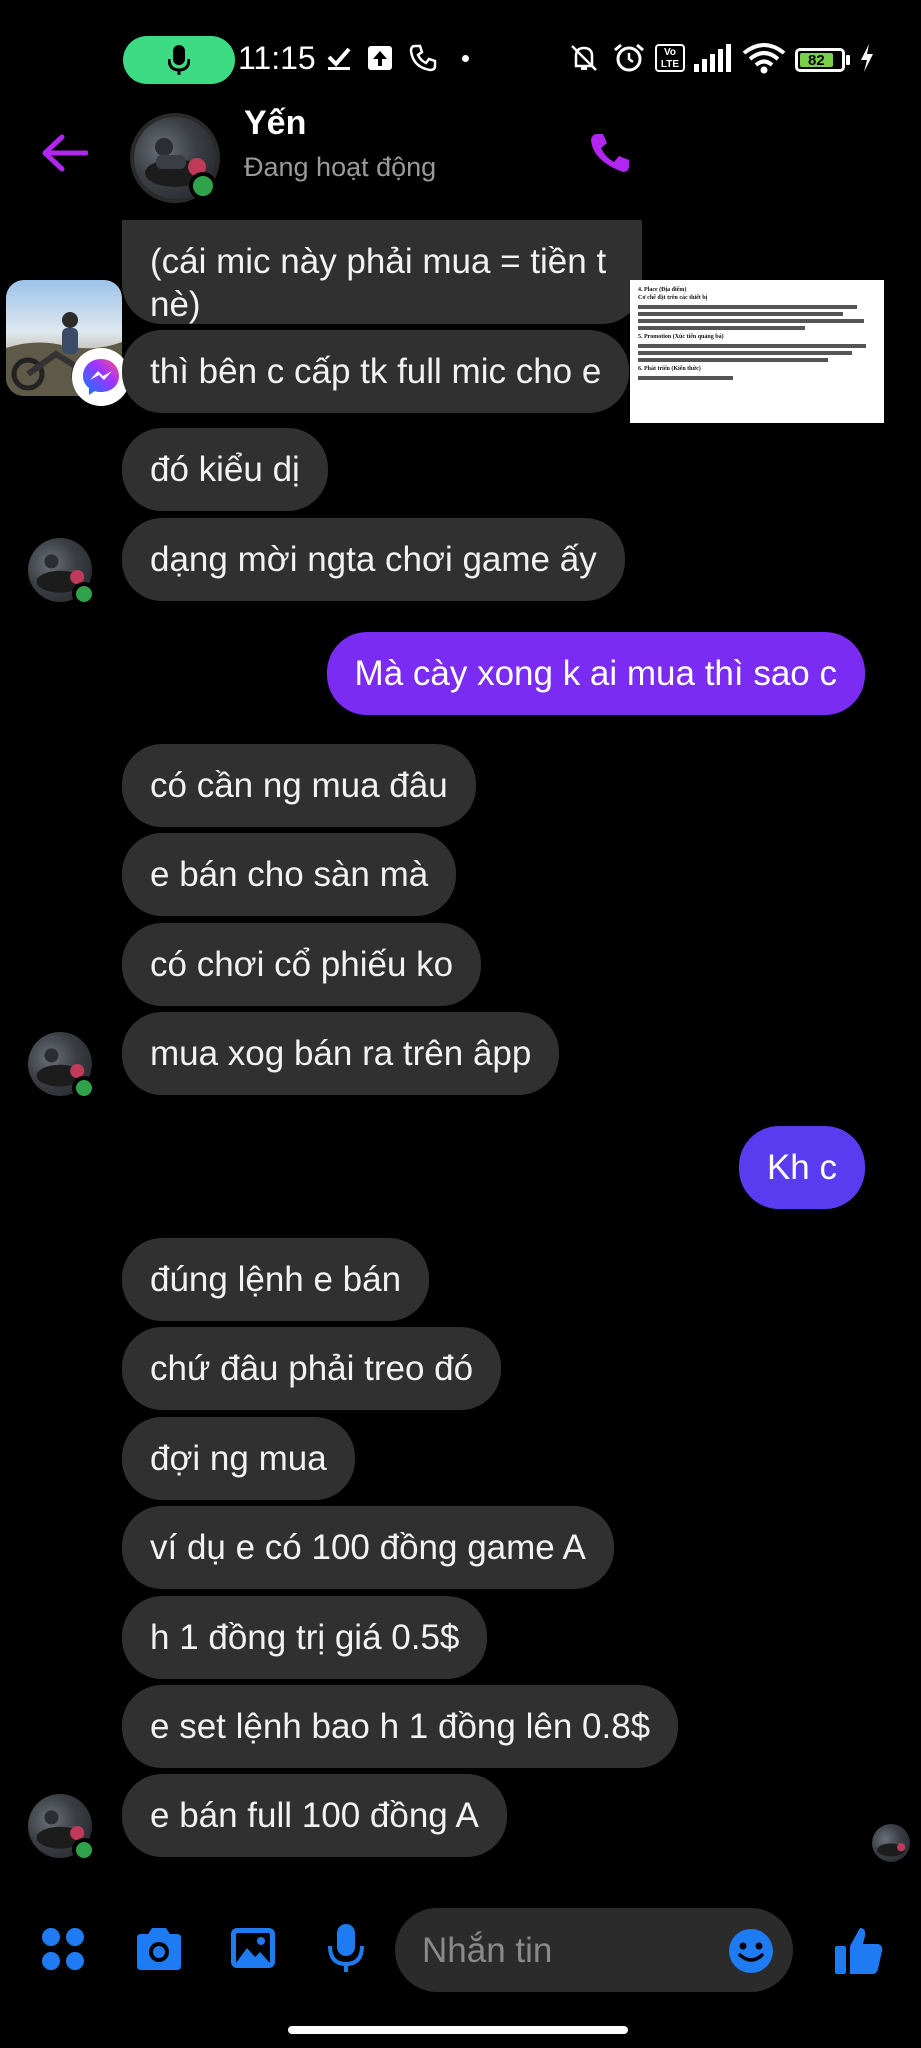  Describe the element at coordinates (159, 1949) in the screenshot. I see `camera-icon` at that location.